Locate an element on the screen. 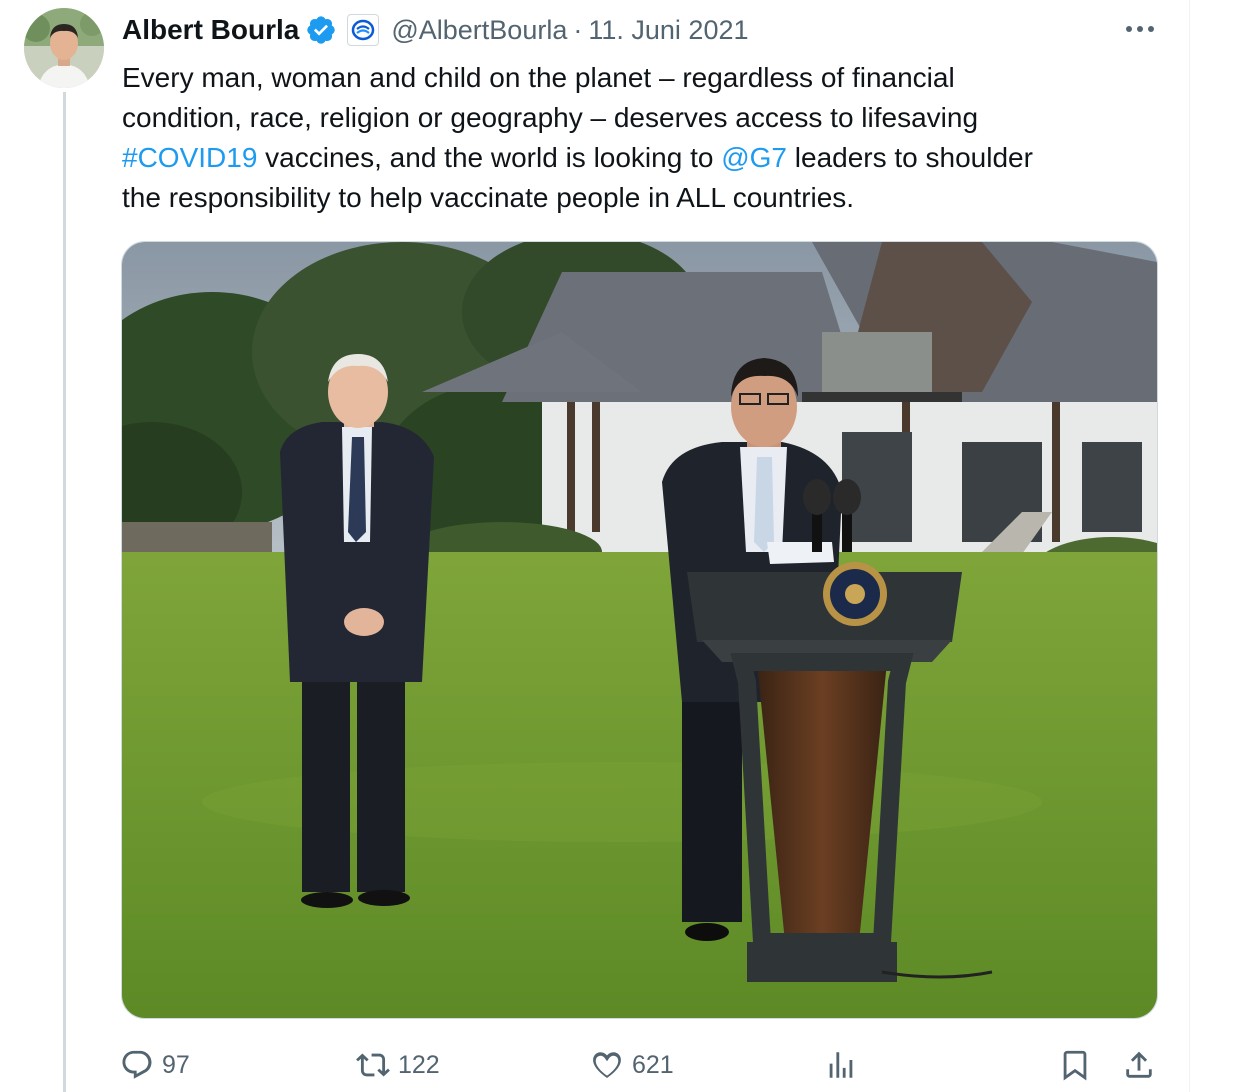 This screenshot has height=1092, width=1244. like-count: 621 is located at coordinates (653, 1064).